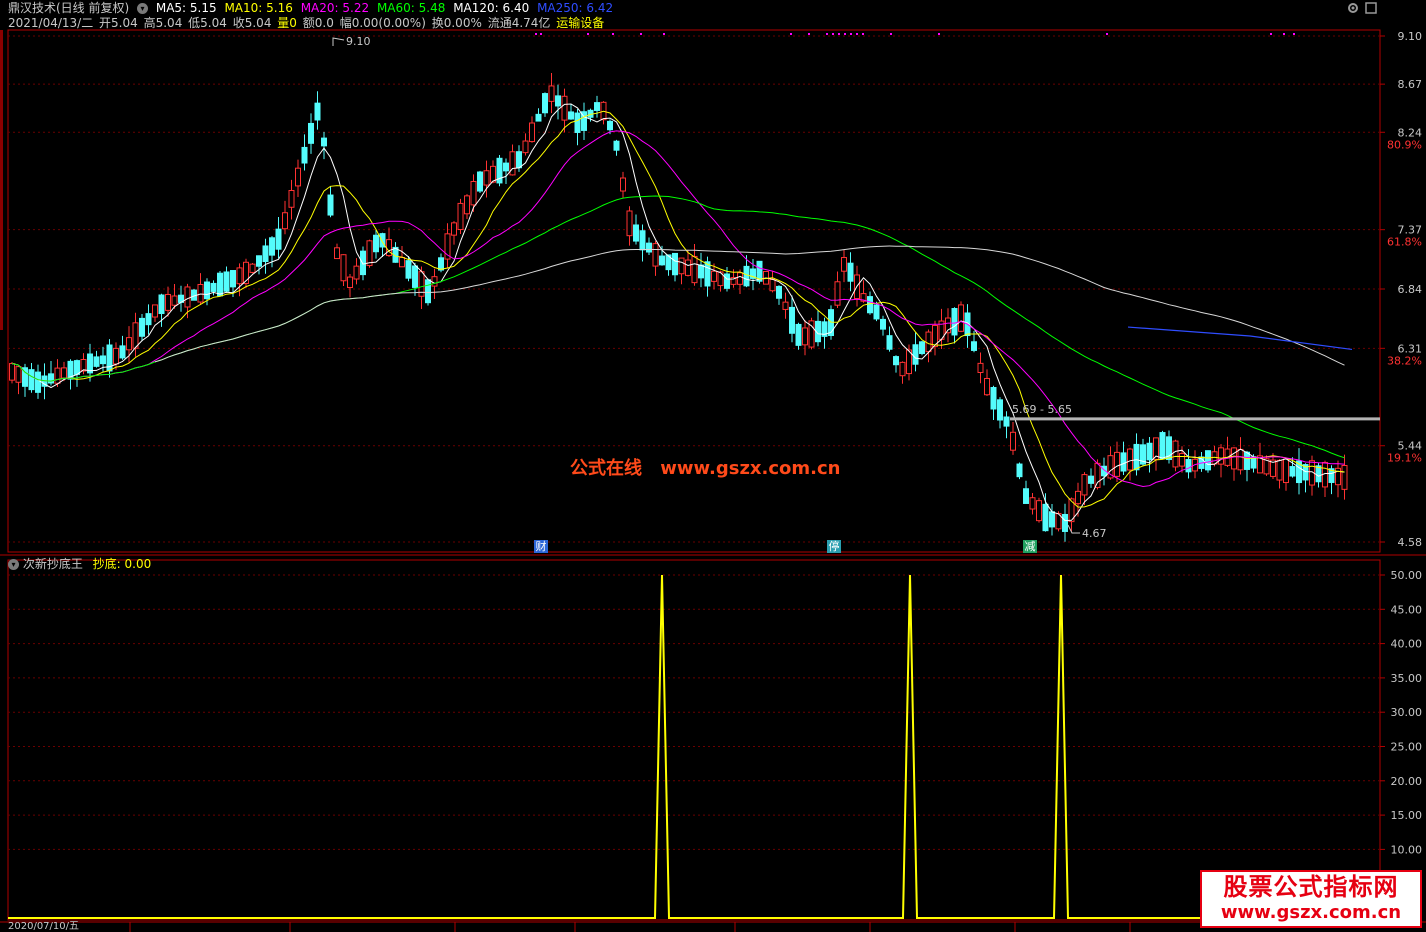 The height and width of the screenshot is (932, 1426). Describe the element at coordinates (1311, 899) in the screenshot. I see `watermark-box: 股票公式指标网 www.gszx.com.cn` at that location.